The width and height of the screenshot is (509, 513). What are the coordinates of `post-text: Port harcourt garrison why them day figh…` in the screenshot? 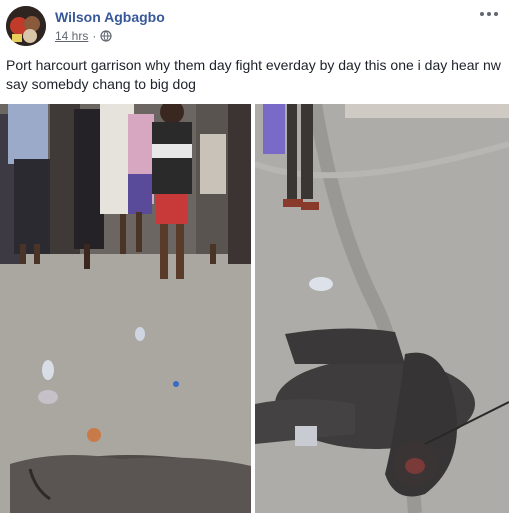 It's located at (253, 74).